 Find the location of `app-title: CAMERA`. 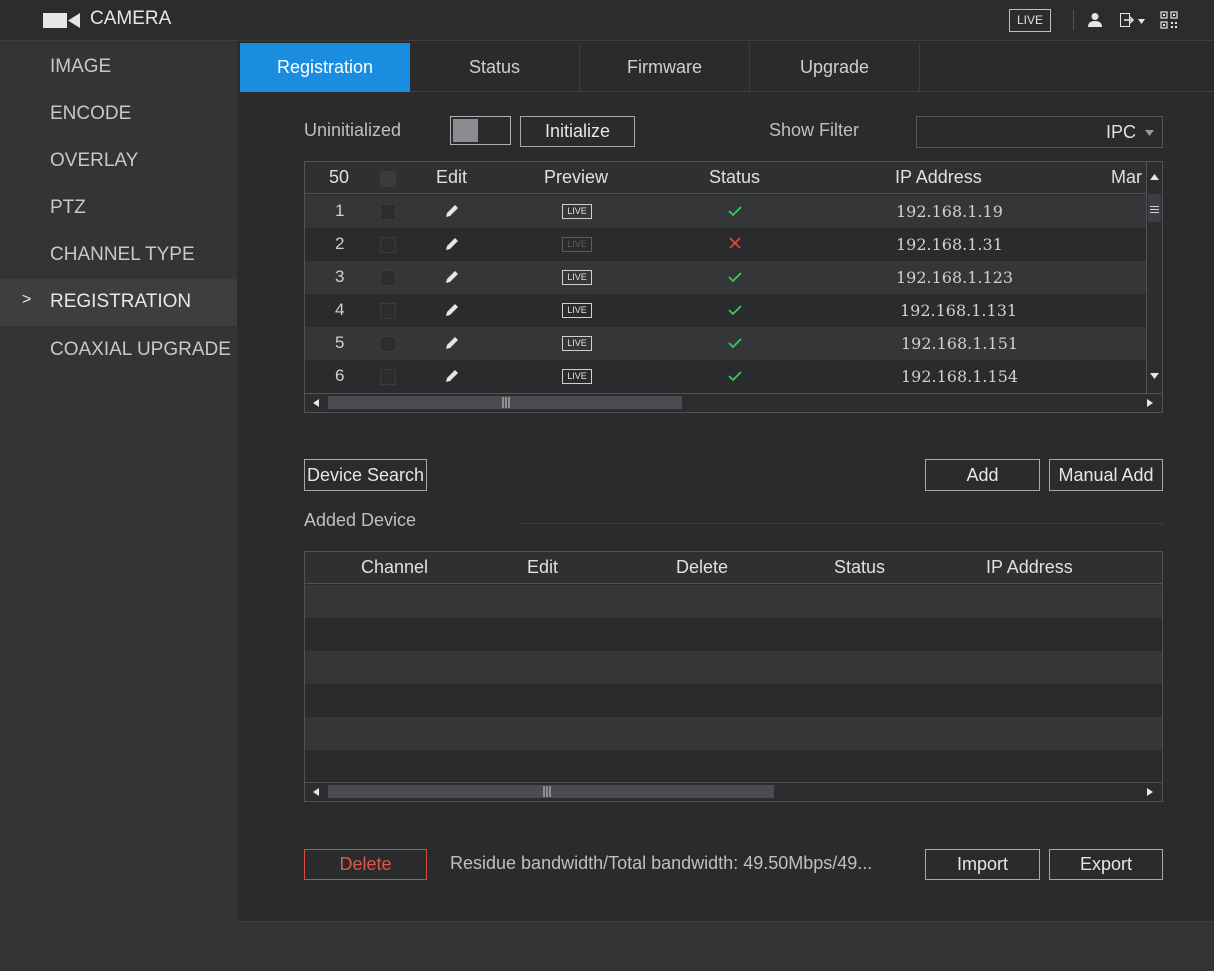

app-title: CAMERA is located at coordinates (131, 18).